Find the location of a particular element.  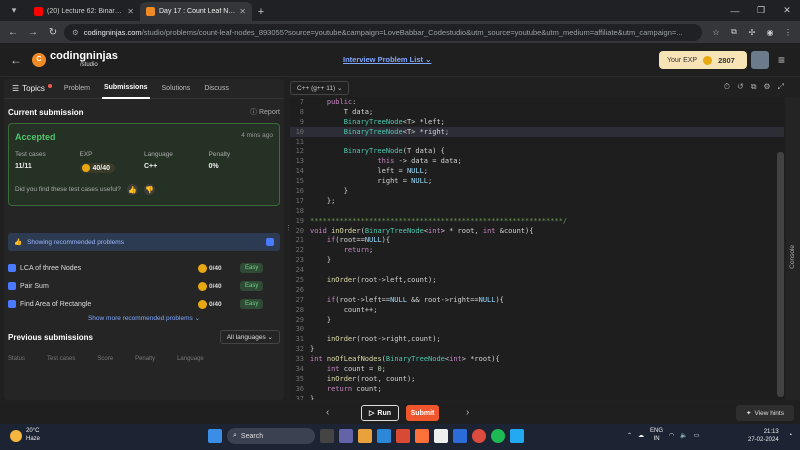

browser-tab-codingninjas: Day 17 : Count Leaf Nodes - Co ✕ is located at coordinates (196, 11).